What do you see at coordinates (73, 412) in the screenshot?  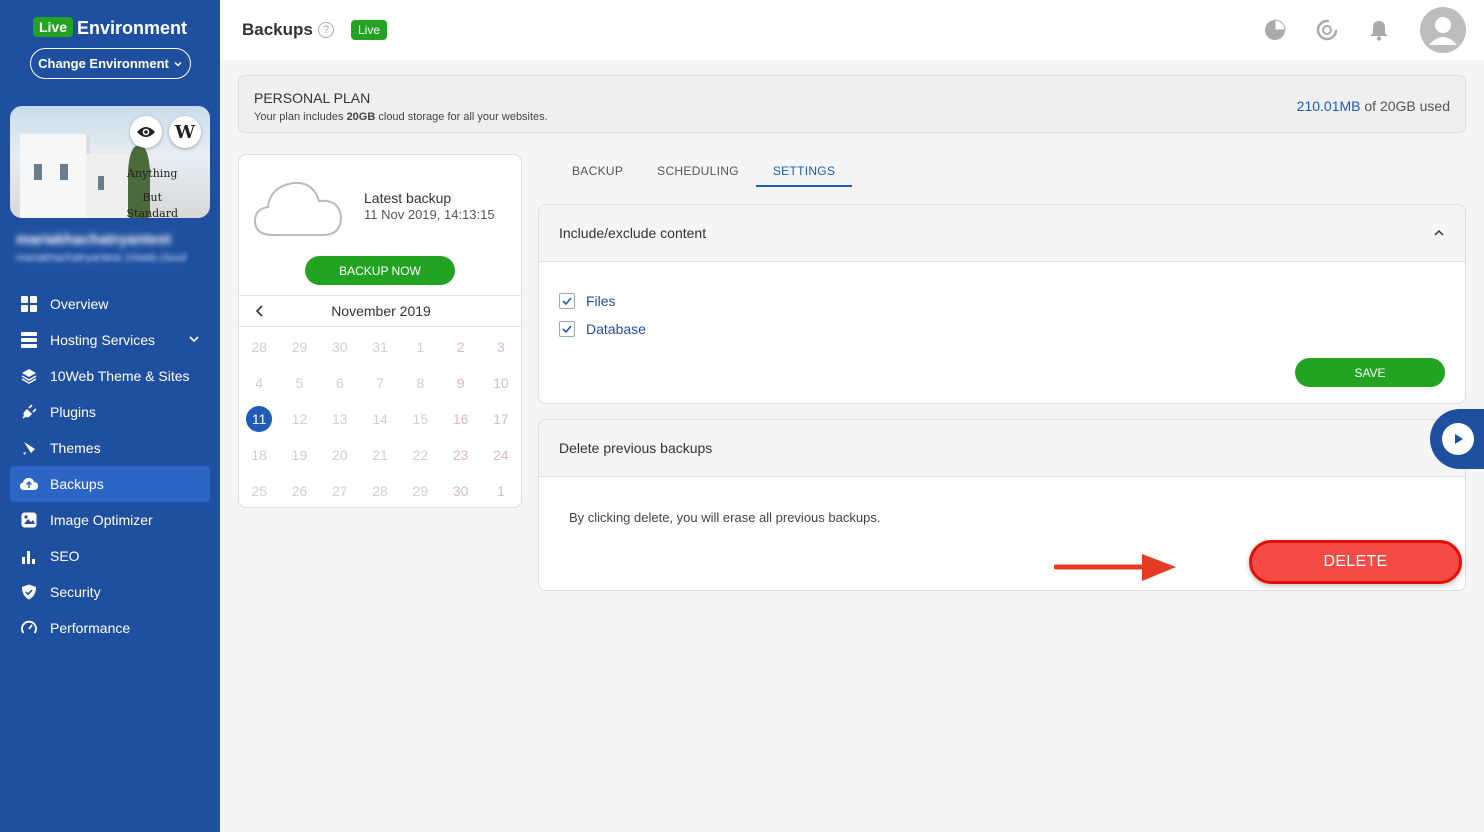 I see `sidebar-item-label: Plugins` at bounding box center [73, 412].